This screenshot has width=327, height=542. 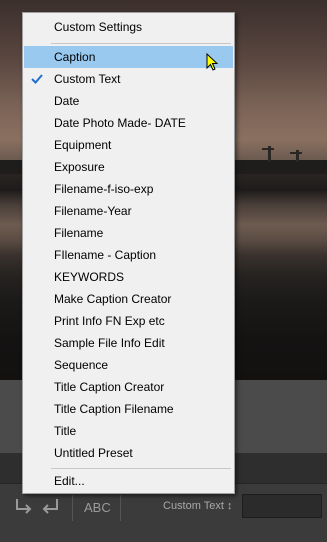 What do you see at coordinates (128, 431) in the screenshot?
I see `menu-item-title: Title` at bounding box center [128, 431].